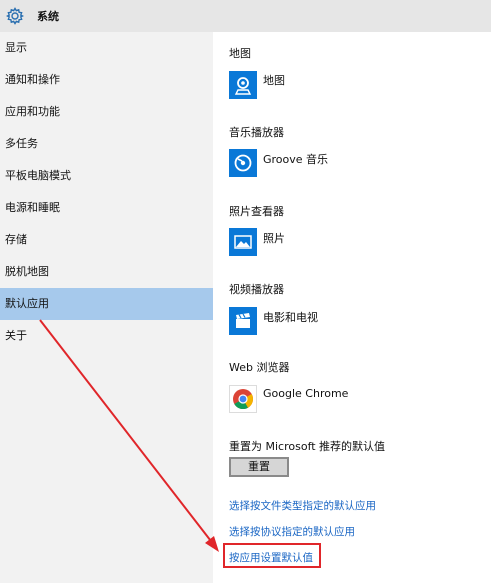  Describe the element at coordinates (106, 112) in the screenshot. I see `sidebar-item-apps-features: 应用和功能` at that location.